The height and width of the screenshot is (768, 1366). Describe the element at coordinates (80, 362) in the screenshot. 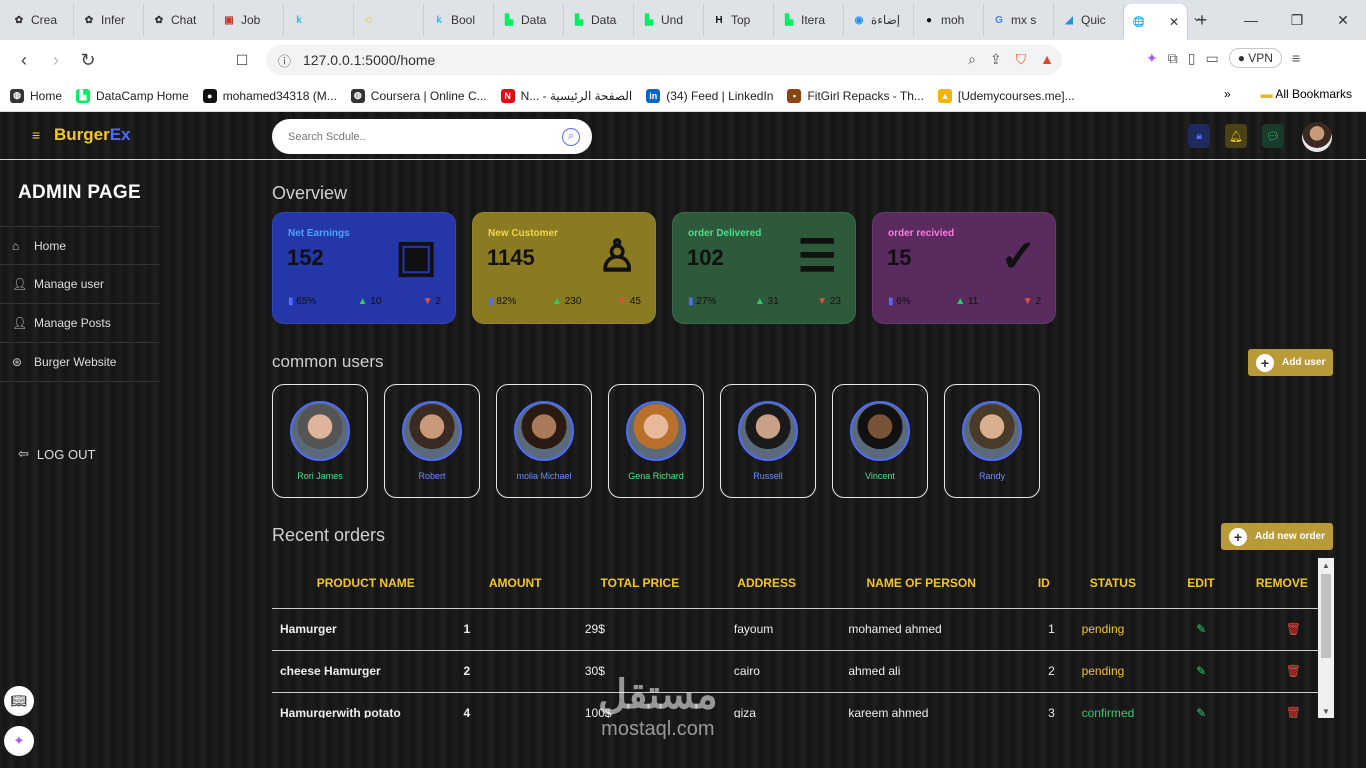

I see `sidebar-item-burger-website: ⊛ Burger Website` at that location.